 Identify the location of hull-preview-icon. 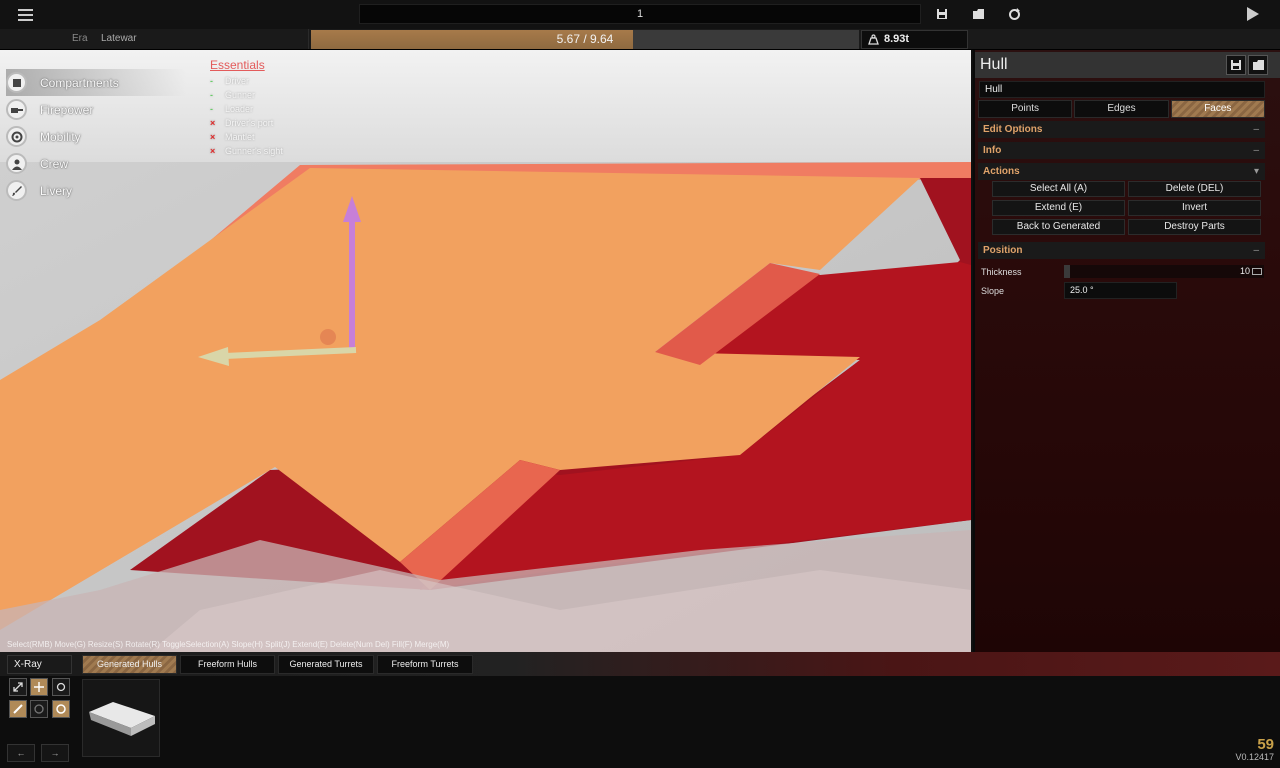
(122, 719).